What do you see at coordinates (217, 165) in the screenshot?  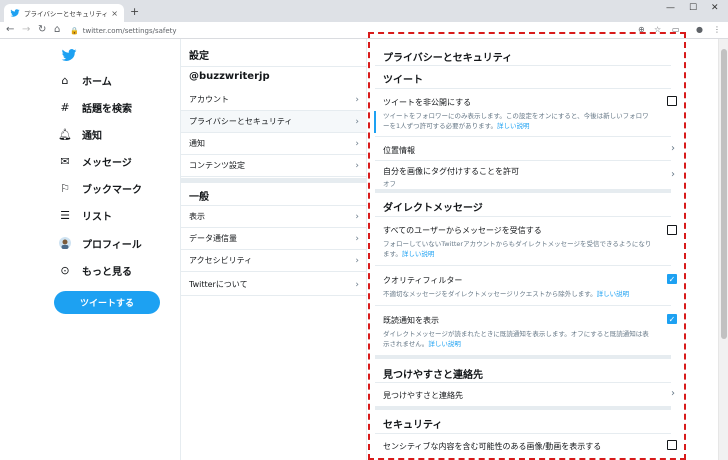 I see `menu-label: コンテンツ設定` at bounding box center [217, 165].